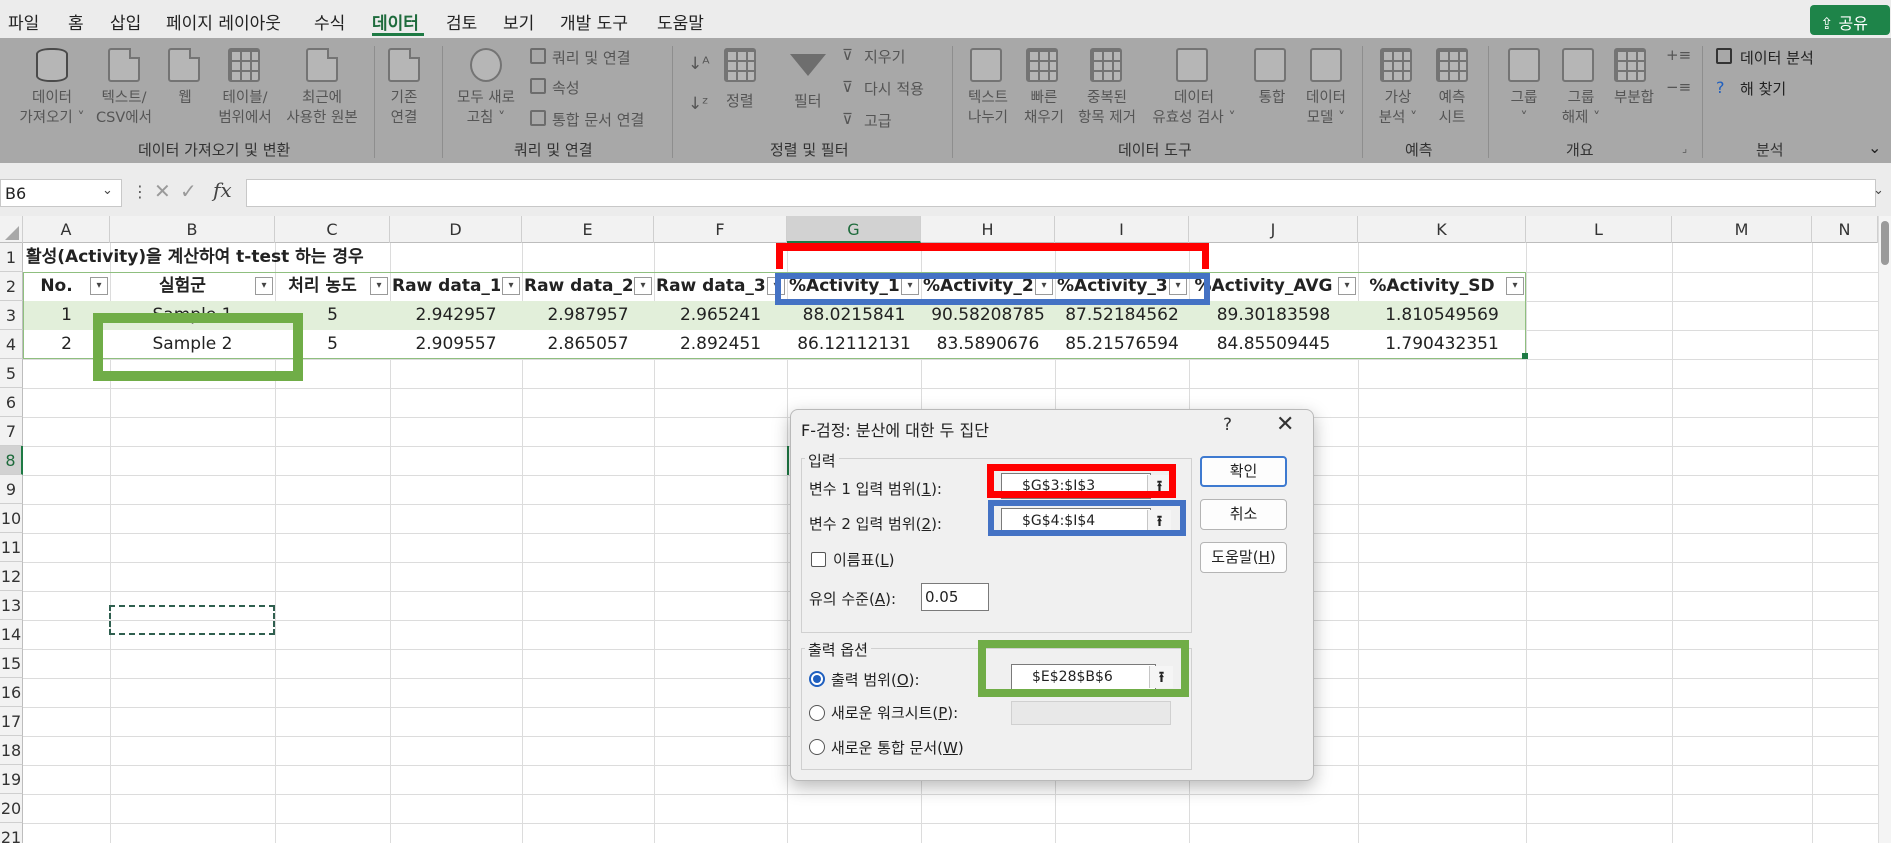 This screenshot has height=843, width=1891. Describe the element at coordinates (818, 559) in the screenshot. I see `labels-checkbox` at that location.